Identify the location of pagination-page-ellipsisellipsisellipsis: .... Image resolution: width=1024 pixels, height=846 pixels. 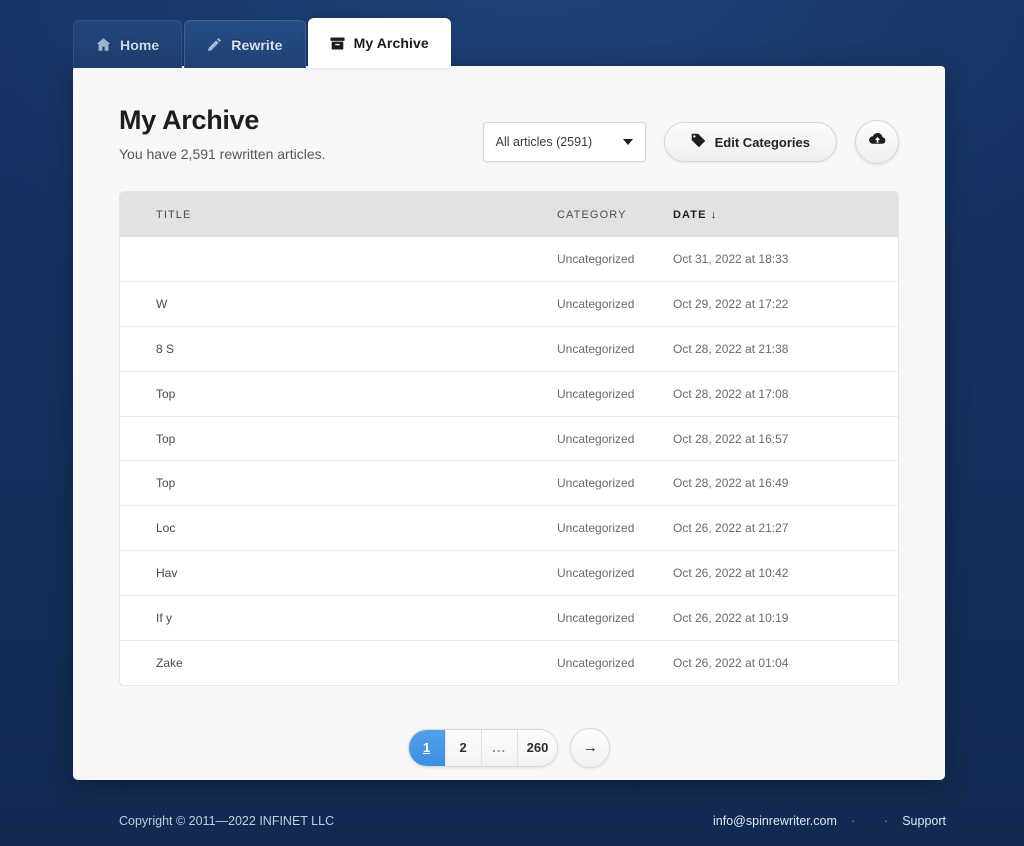
(498, 747).